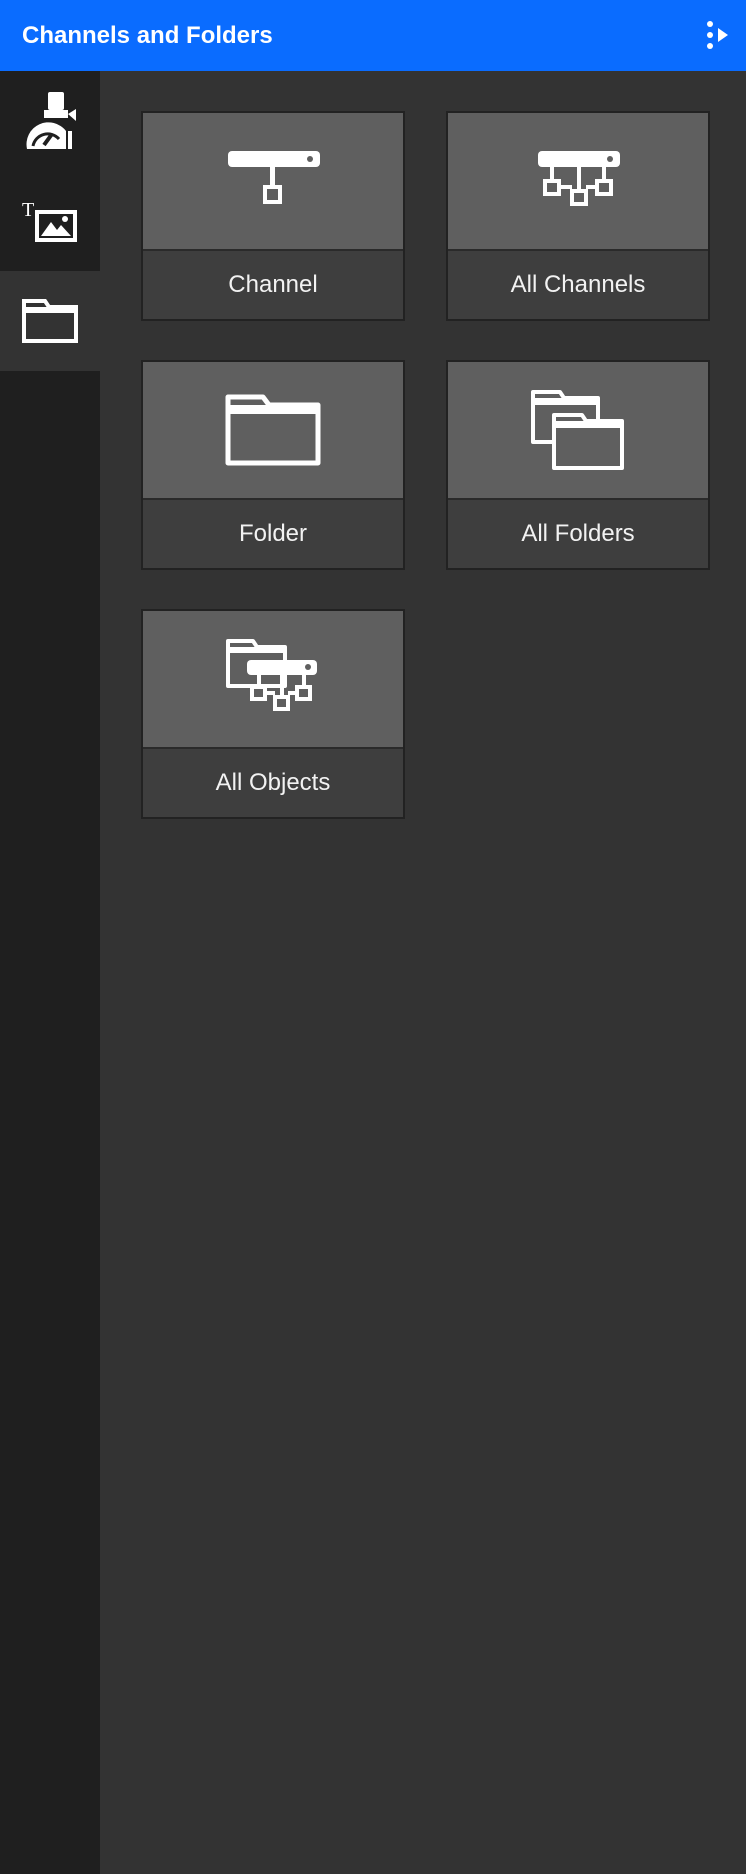  Describe the element at coordinates (577, 430) in the screenshot. I see `all-folders-icon` at that location.